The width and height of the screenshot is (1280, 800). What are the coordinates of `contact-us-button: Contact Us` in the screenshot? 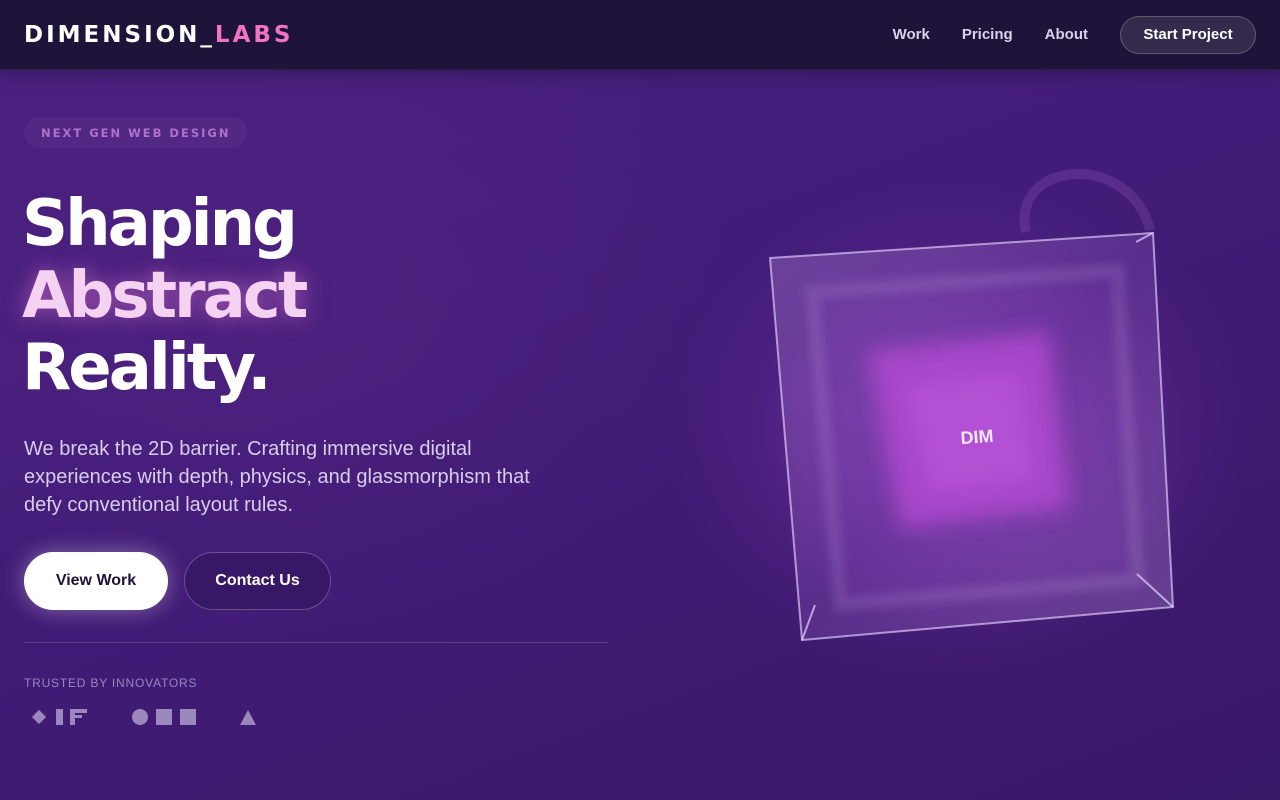 It's located at (257, 581).